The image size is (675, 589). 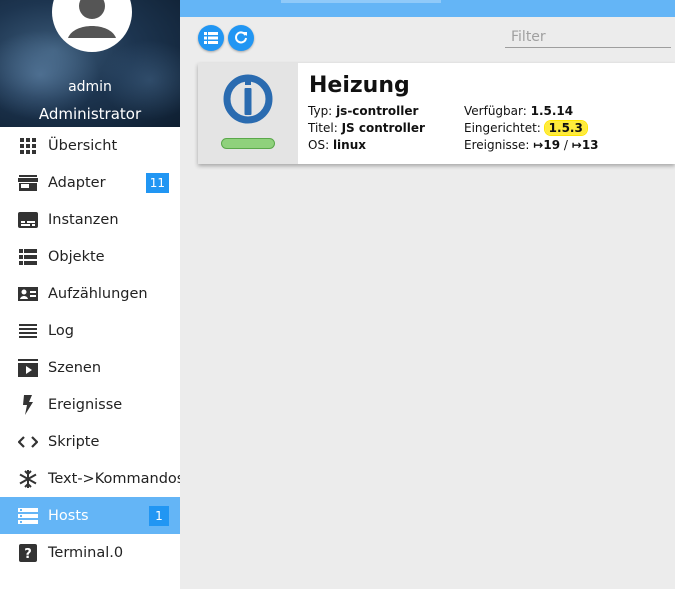 I want to click on events-row: Ereignisse: ↦19 / ↦13, so click(x=531, y=145).